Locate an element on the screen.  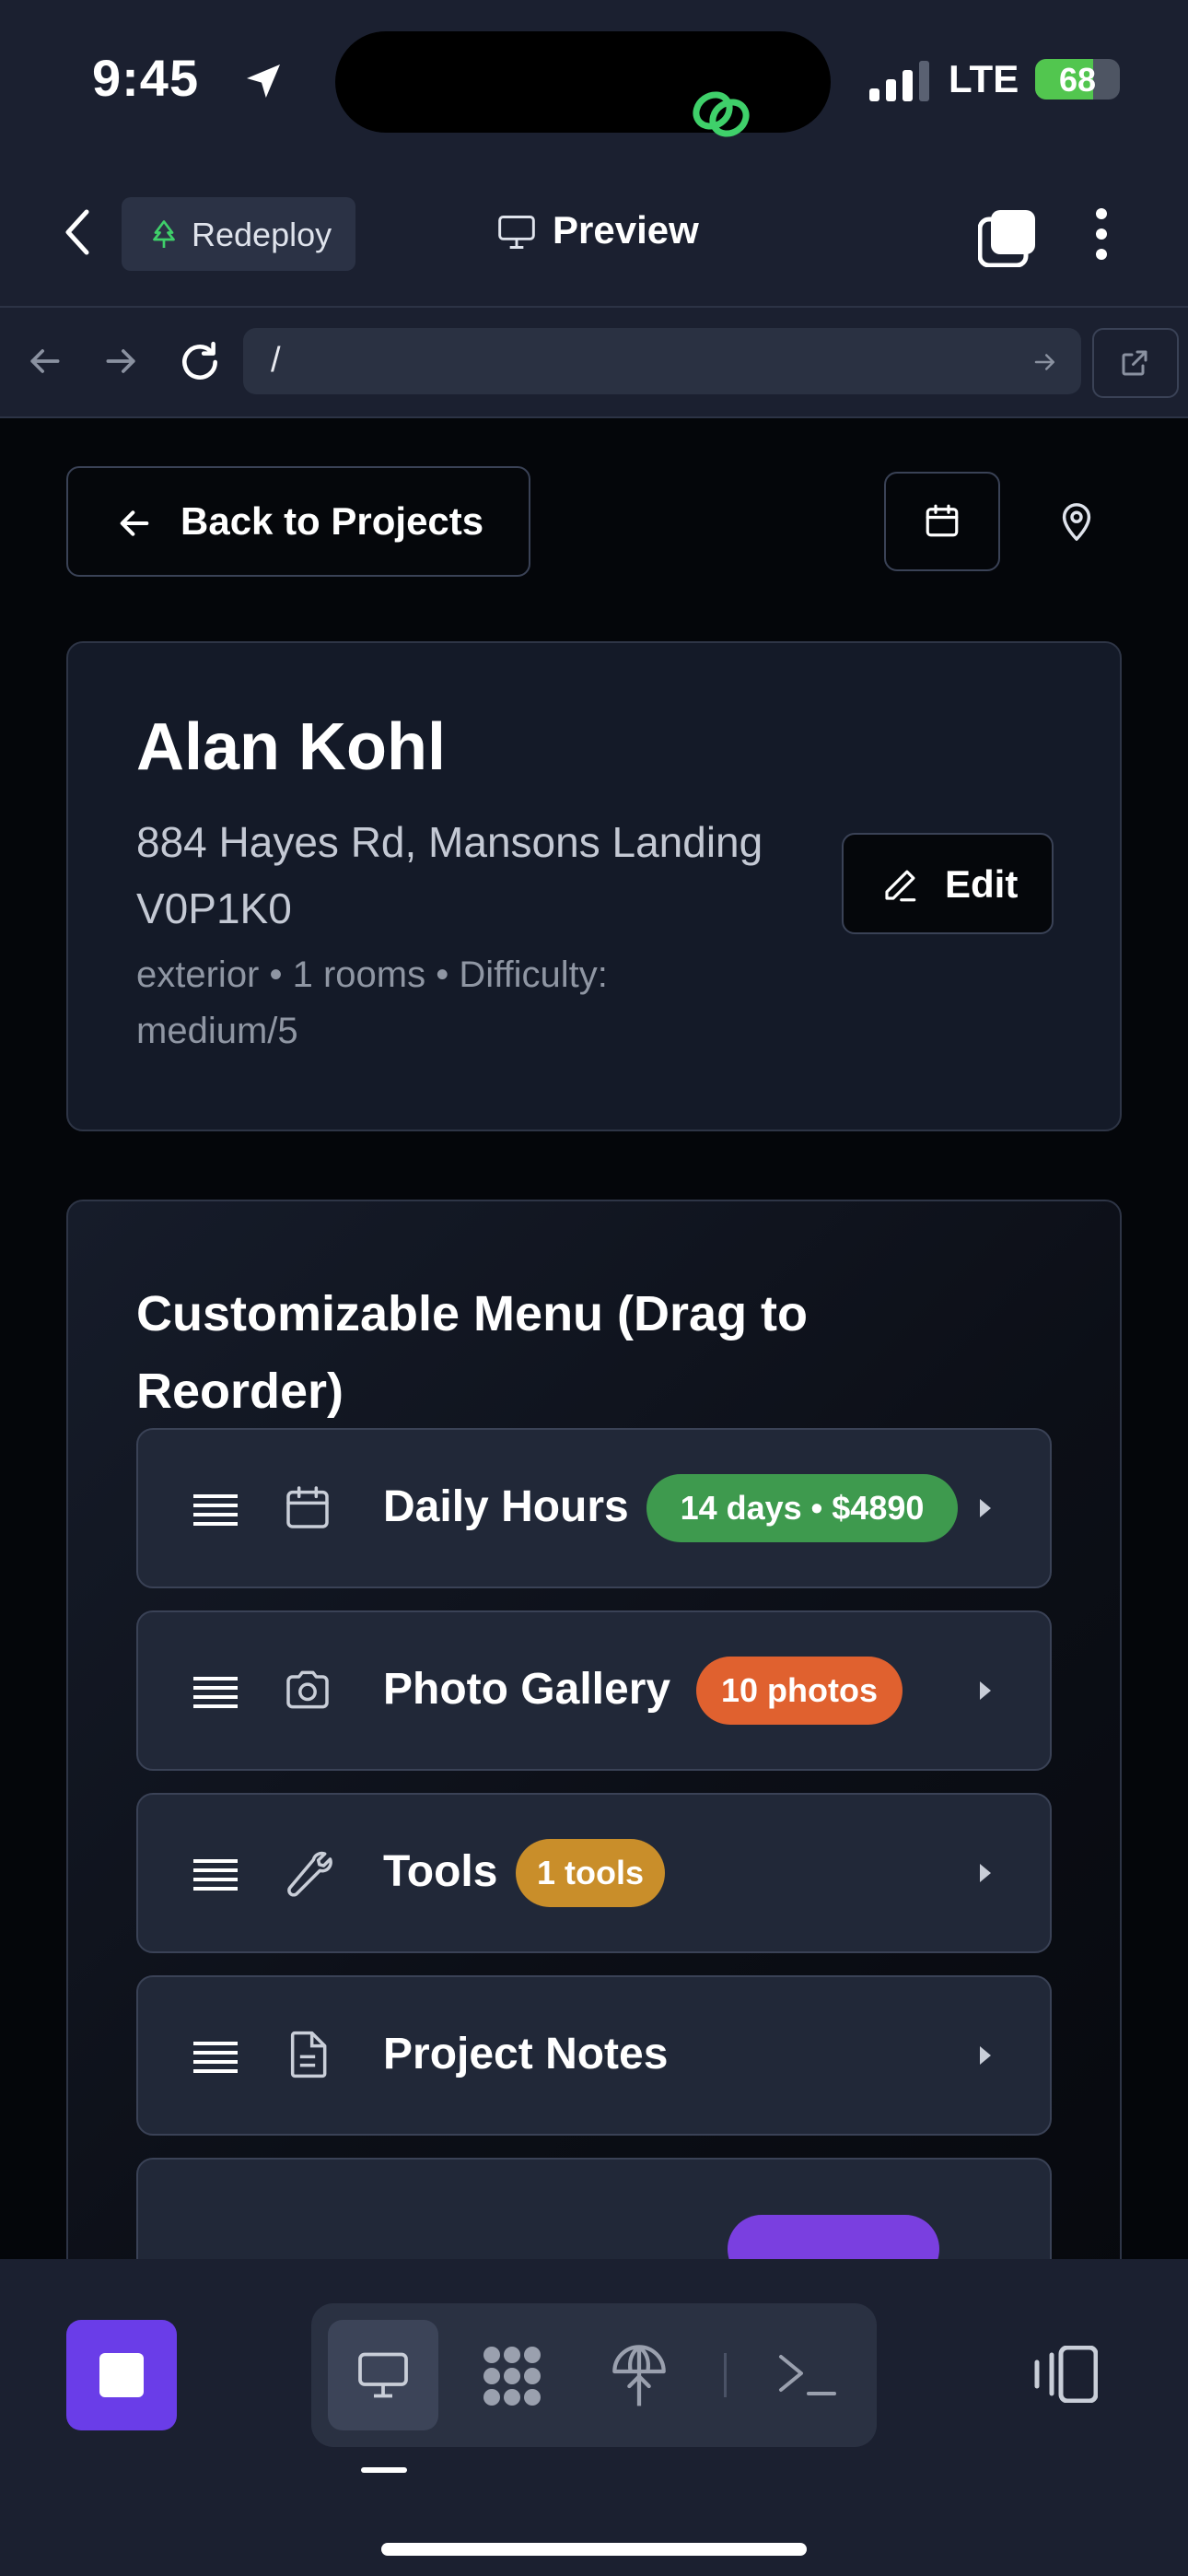
project-meta-line-1: exterior • 1 rooms • Difficulty: is located at coordinates (372, 975).